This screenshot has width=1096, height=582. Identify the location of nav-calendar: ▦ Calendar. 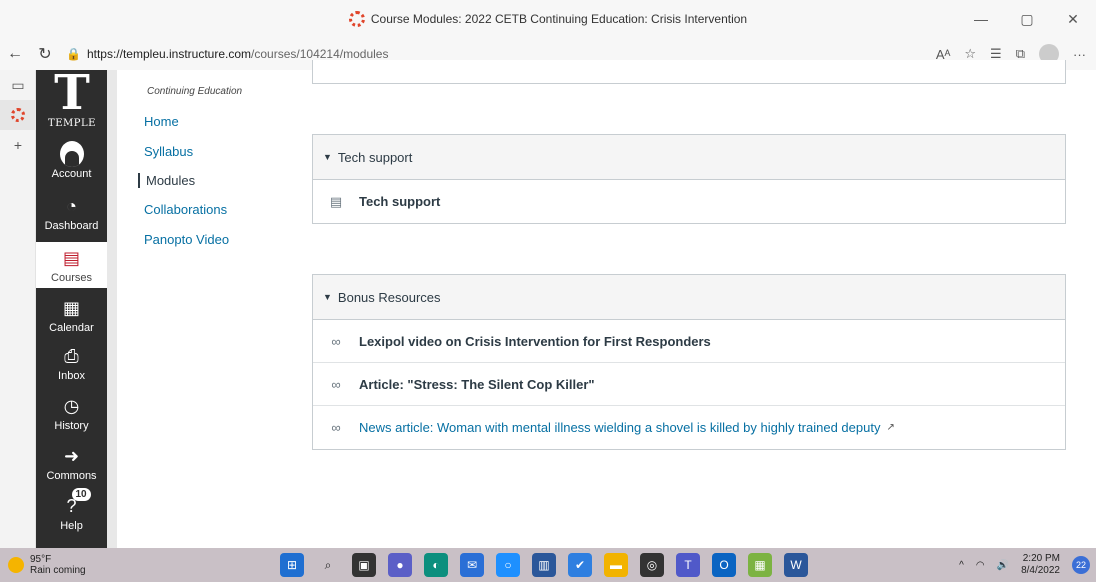
(71, 315).